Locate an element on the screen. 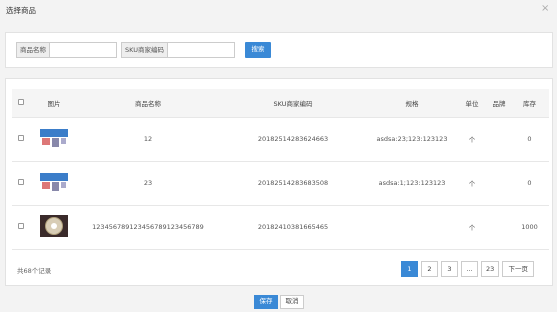 This screenshot has width=557, height=312. product-name-field: 商品名称 is located at coordinates (66, 50).